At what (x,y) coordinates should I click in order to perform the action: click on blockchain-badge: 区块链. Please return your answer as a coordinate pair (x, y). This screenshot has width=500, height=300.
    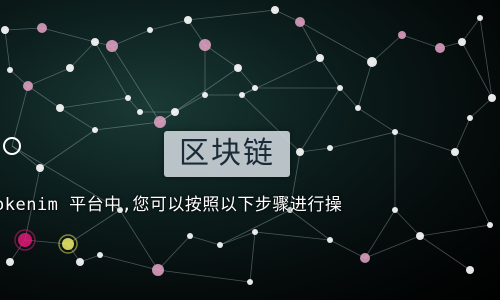
    Looking at the image, I should click on (227, 154).